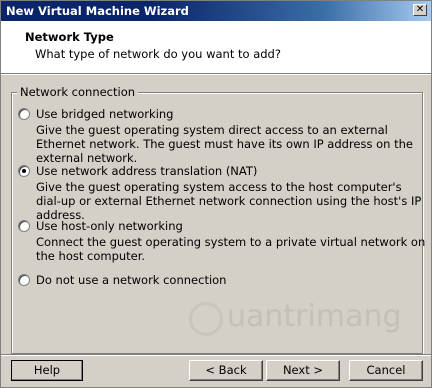 This screenshot has height=388, width=432. Describe the element at coordinates (206, 319) in the screenshot. I see `watermark-logo` at that location.